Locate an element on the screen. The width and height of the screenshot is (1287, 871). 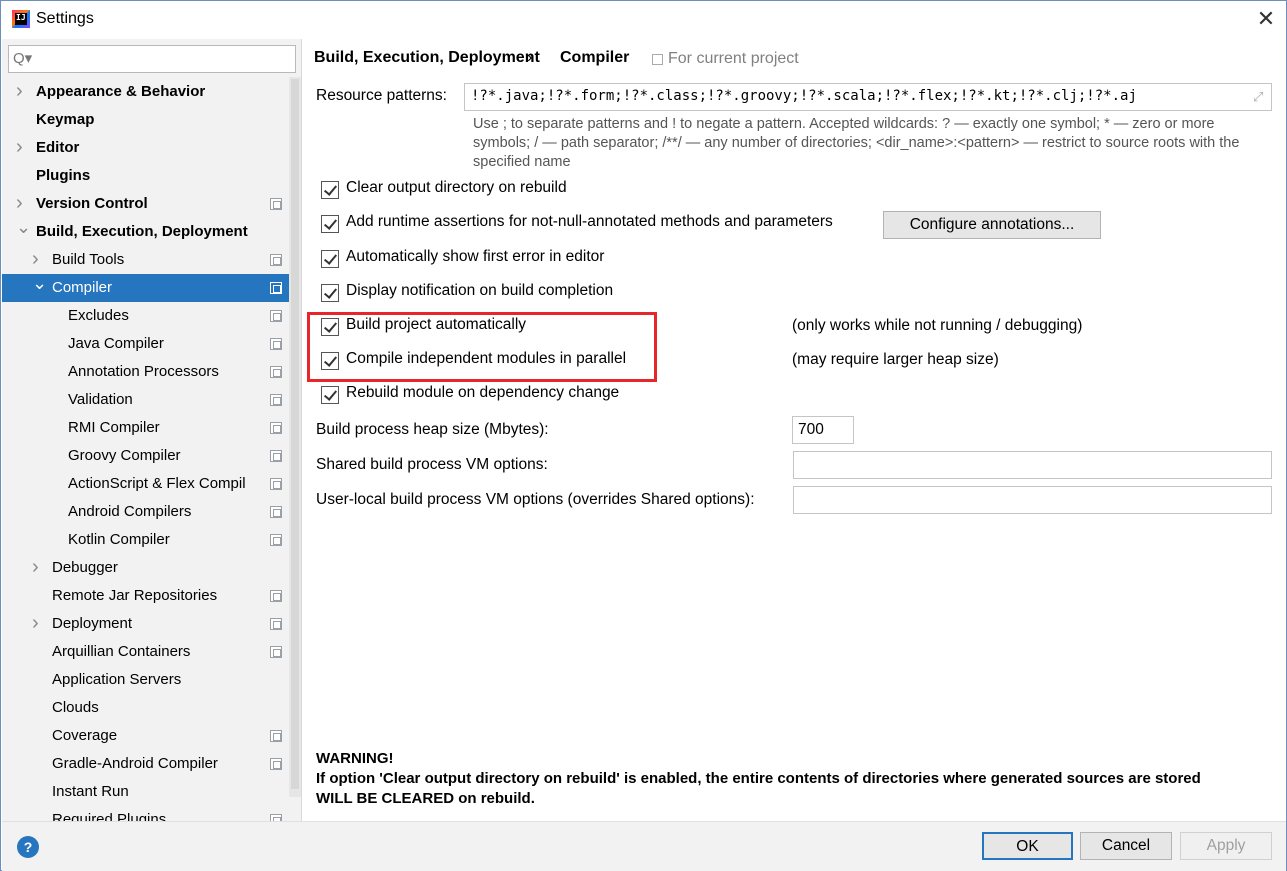
tree-item: Remote Jar Repositories is located at coordinates (145, 596).